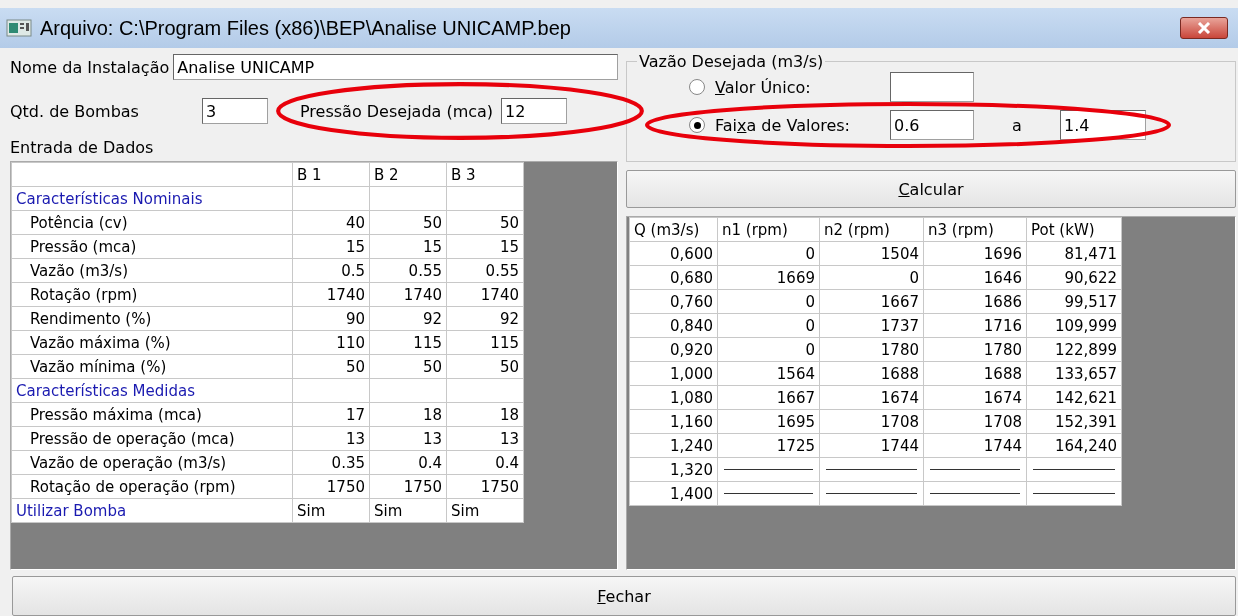  What do you see at coordinates (408, 174) in the screenshot?
I see `column-header: B 2` at bounding box center [408, 174].